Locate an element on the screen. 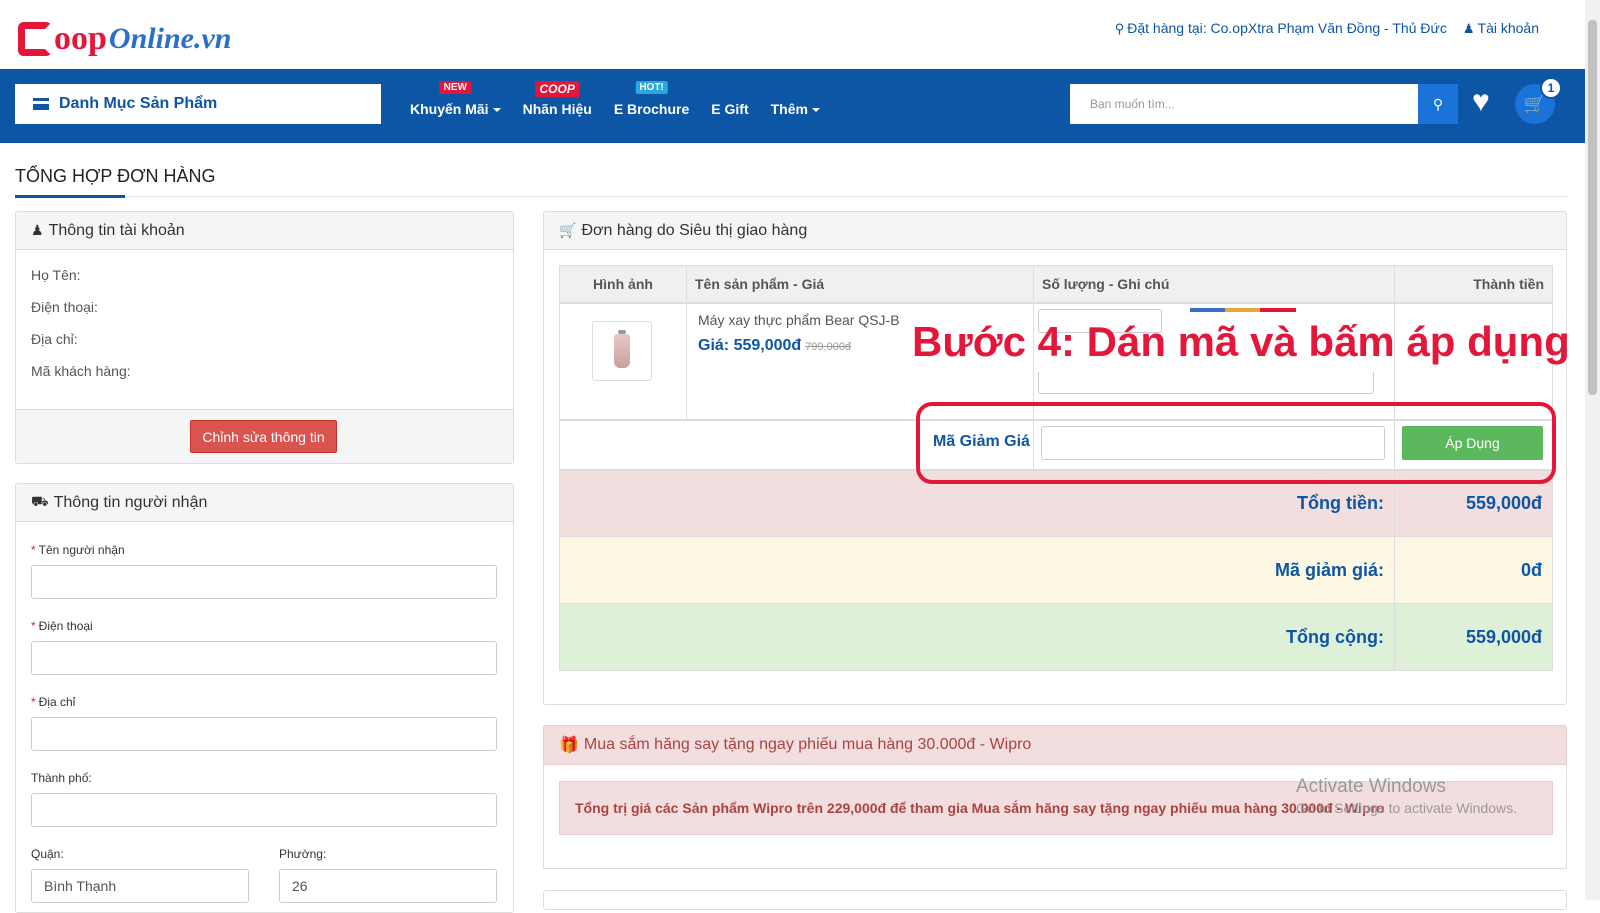  summary-grand-total-row: Tổng cộng: 559,000đ is located at coordinates (1056, 637).